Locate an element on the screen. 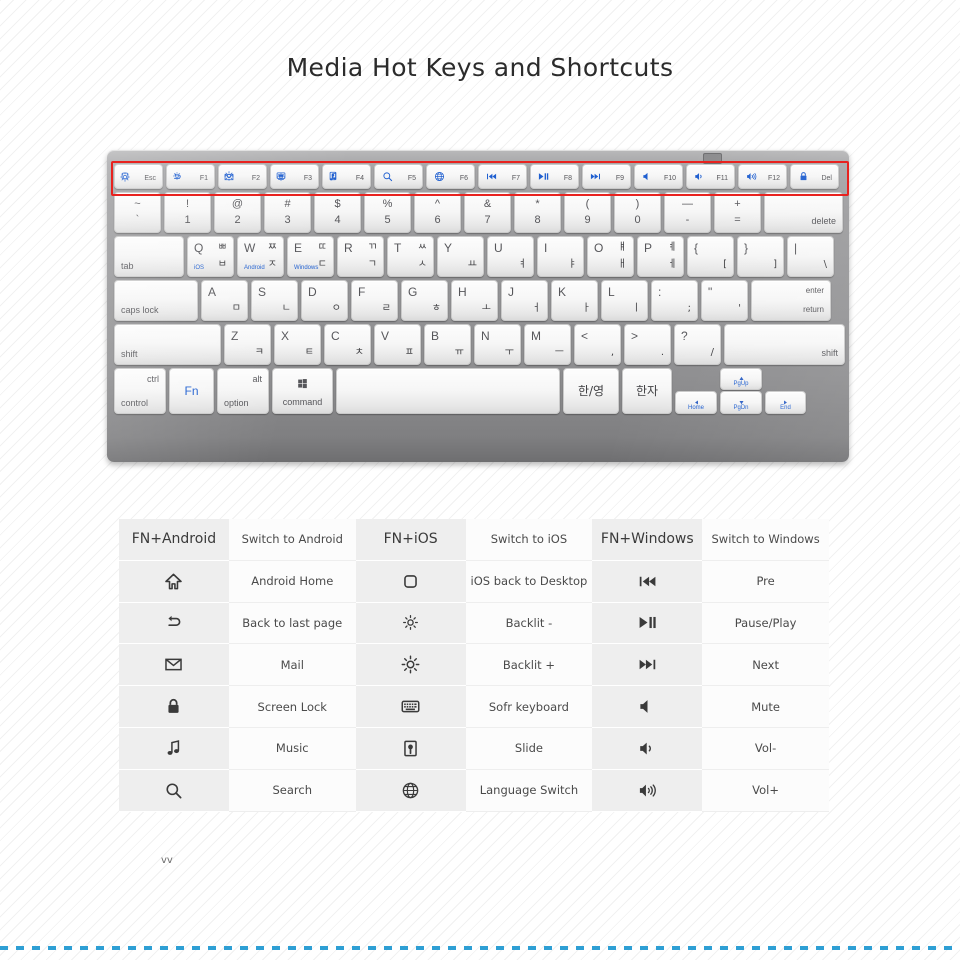 This screenshot has height=960, width=960. key-sym: " ' is located at coordinates (724, 300).